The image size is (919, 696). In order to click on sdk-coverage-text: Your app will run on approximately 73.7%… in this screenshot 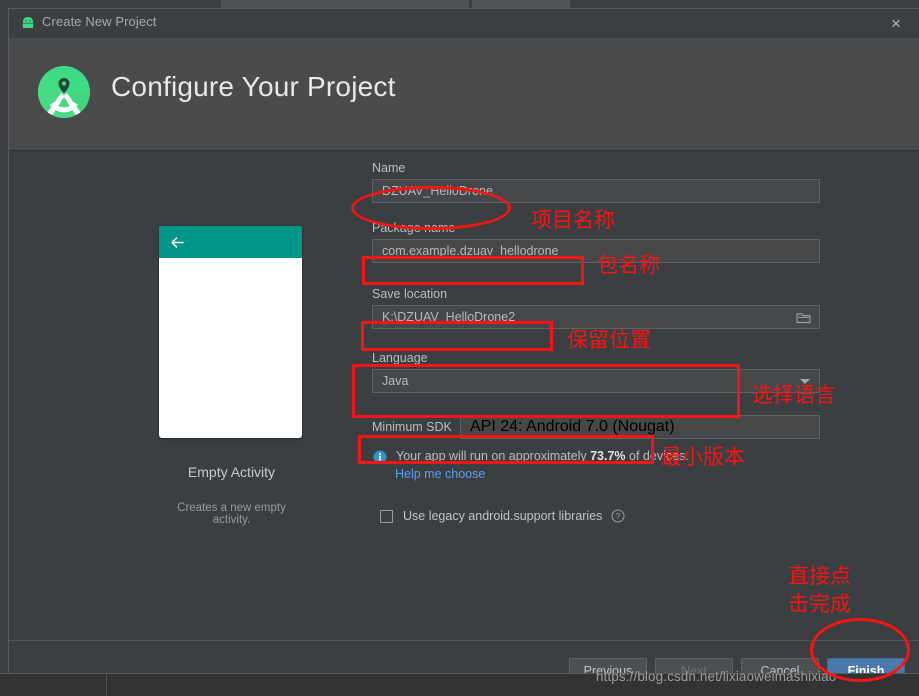, I will do `click(542, 456)`.